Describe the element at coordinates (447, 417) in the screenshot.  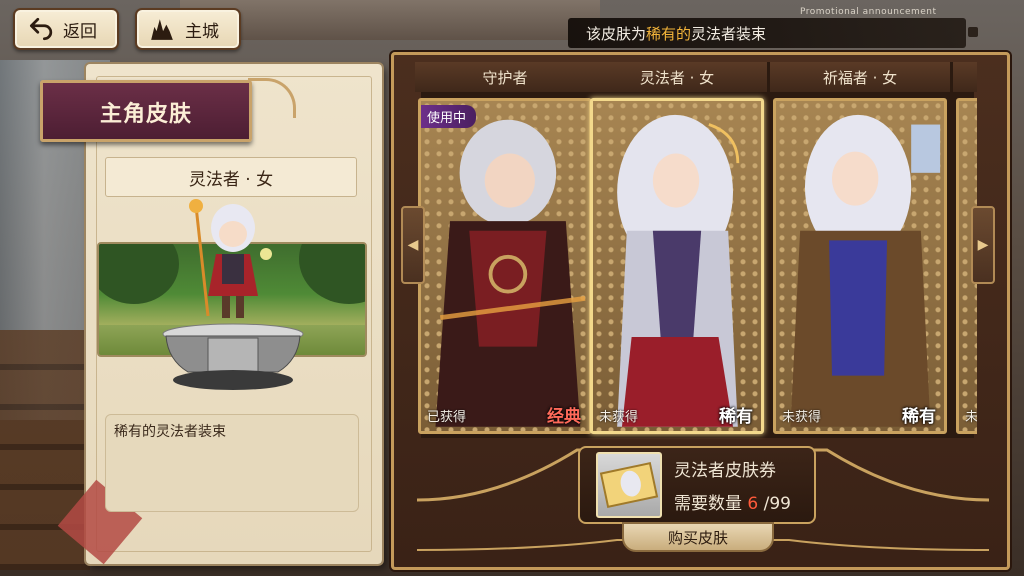
I see `skin-card-status: 已获得` at that location.